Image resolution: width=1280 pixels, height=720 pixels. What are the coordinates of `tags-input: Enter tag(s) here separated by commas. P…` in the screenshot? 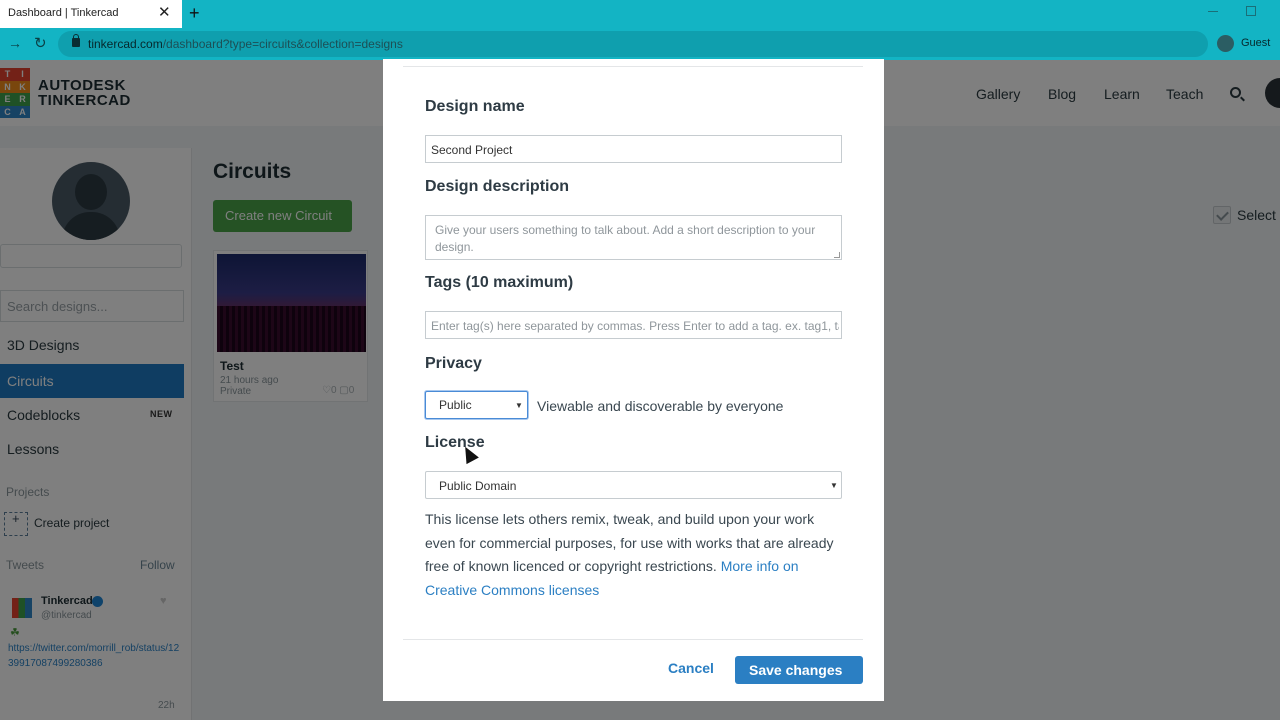 It's located at (633, 325).